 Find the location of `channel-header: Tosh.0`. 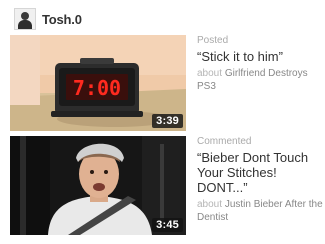

channel-header: Tosh.0 is located at coordinates (48, 19).